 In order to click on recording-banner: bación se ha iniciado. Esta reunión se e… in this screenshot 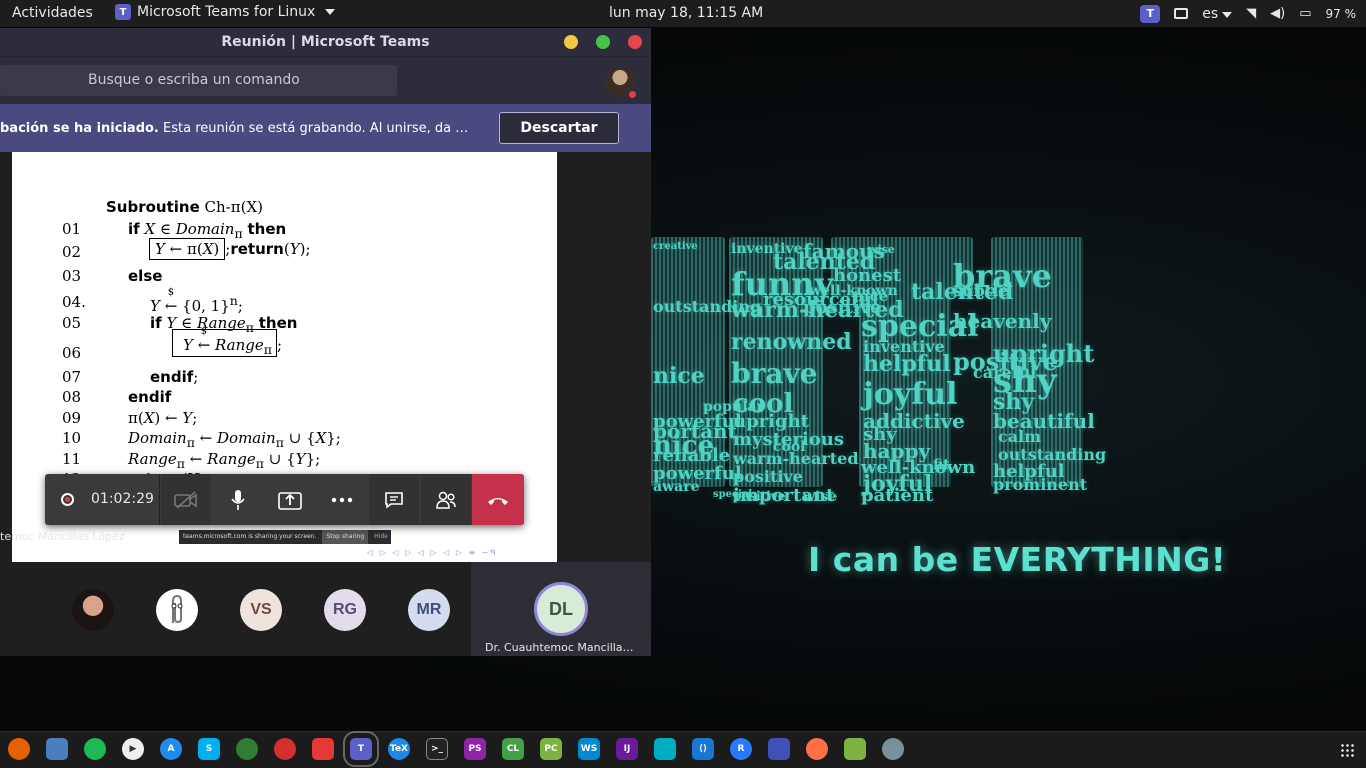, I will do `click(325, 128)`.